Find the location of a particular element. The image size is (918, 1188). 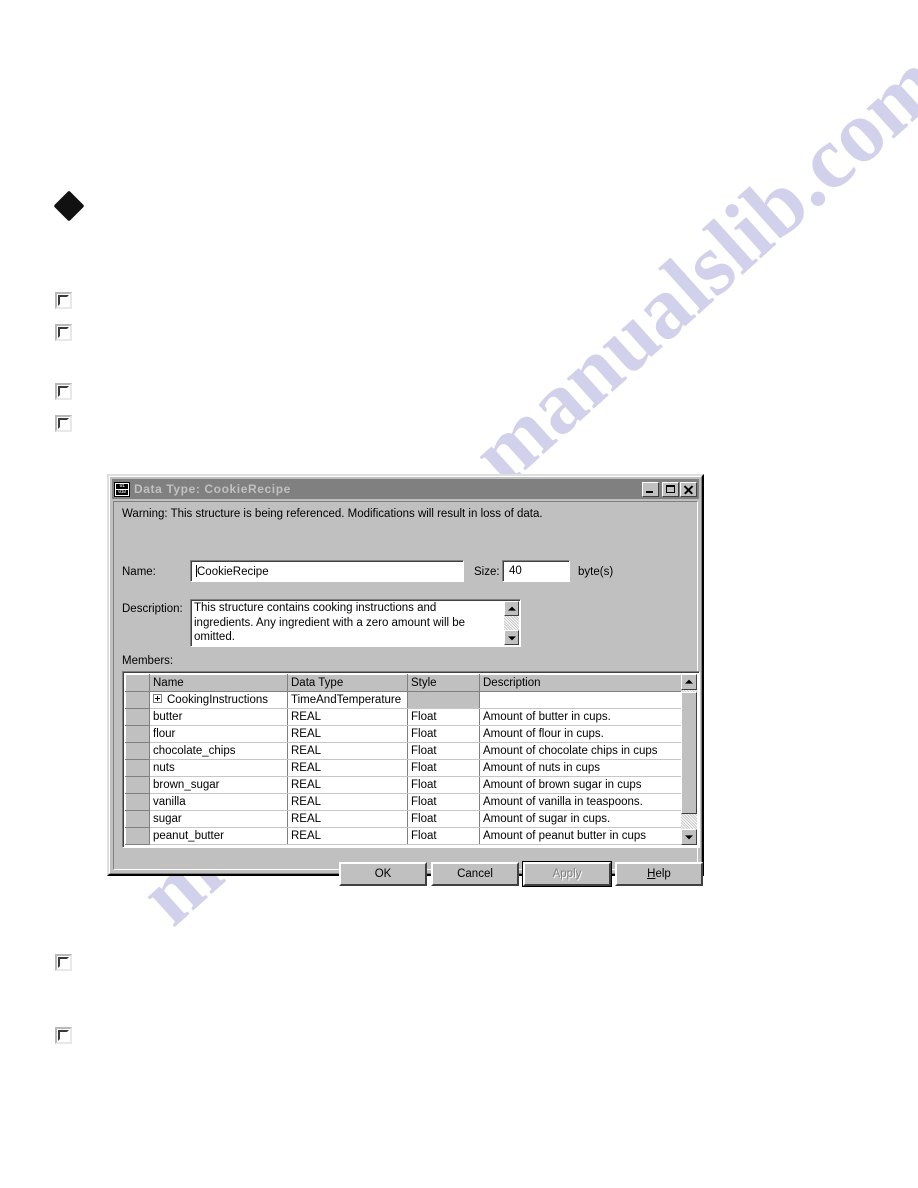

cell-description: Amount of chocolate chips in cups is located at coordinates (580, 751).